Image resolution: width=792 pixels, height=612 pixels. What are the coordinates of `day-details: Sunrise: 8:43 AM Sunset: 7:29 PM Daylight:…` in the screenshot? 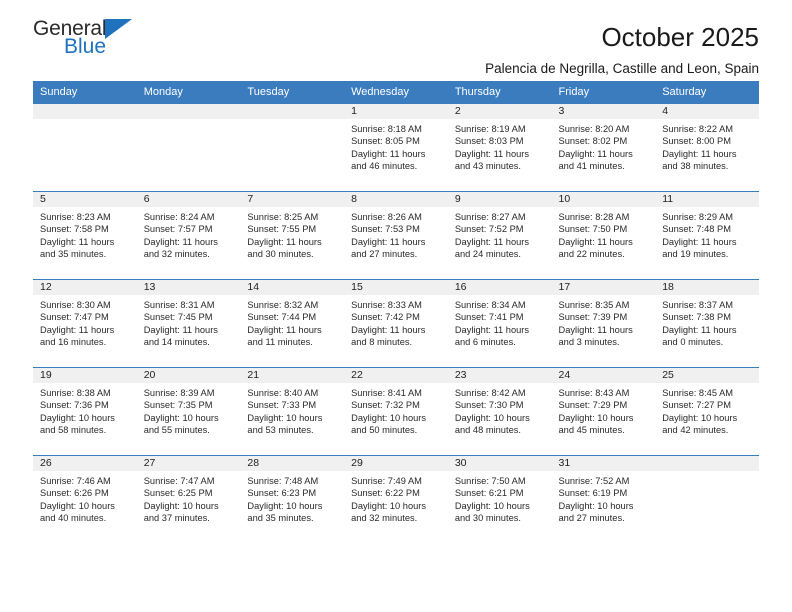 It's located at (604, 409).